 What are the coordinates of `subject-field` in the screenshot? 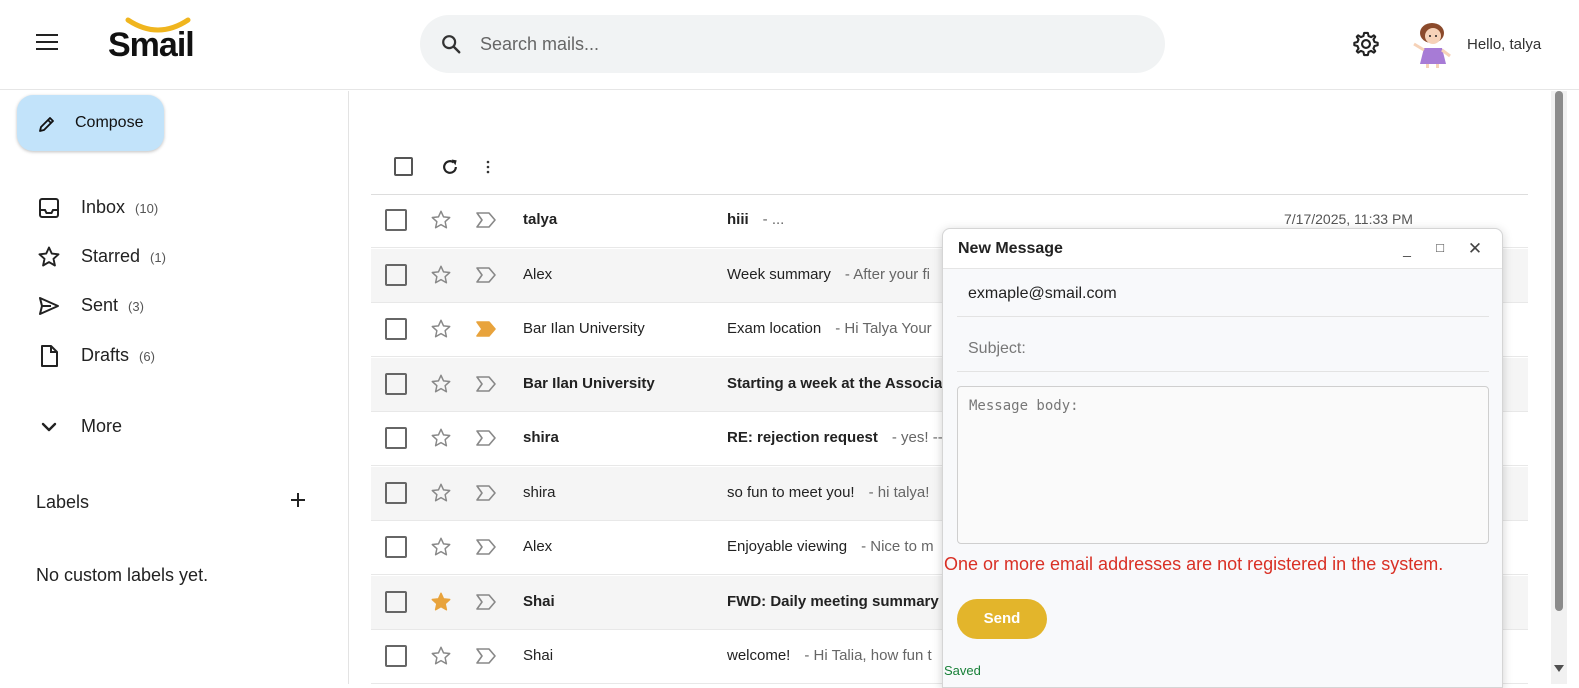 It's located at (1223, 349).